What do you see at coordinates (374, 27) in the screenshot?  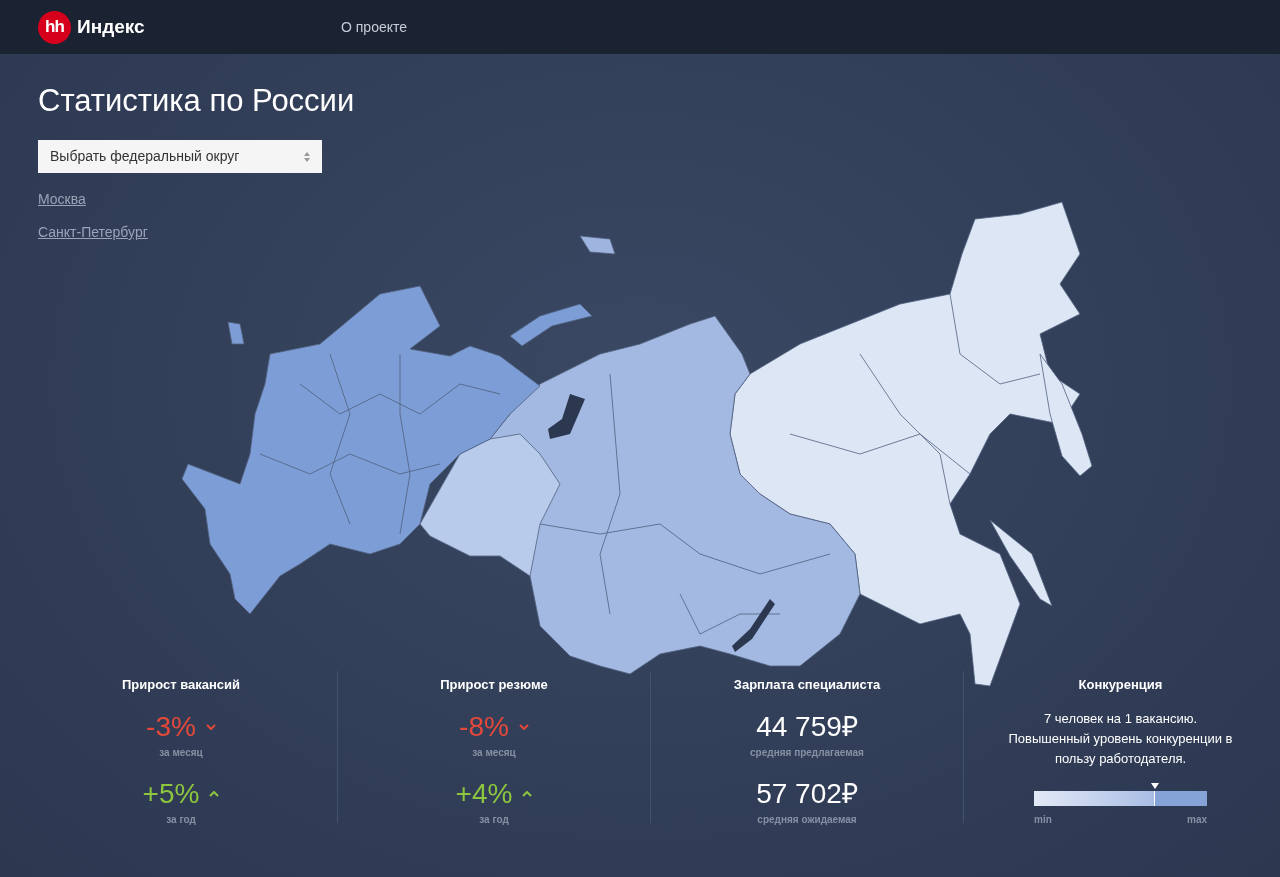 I see `nav-link: О проекте` at bounding box center [374, 27].